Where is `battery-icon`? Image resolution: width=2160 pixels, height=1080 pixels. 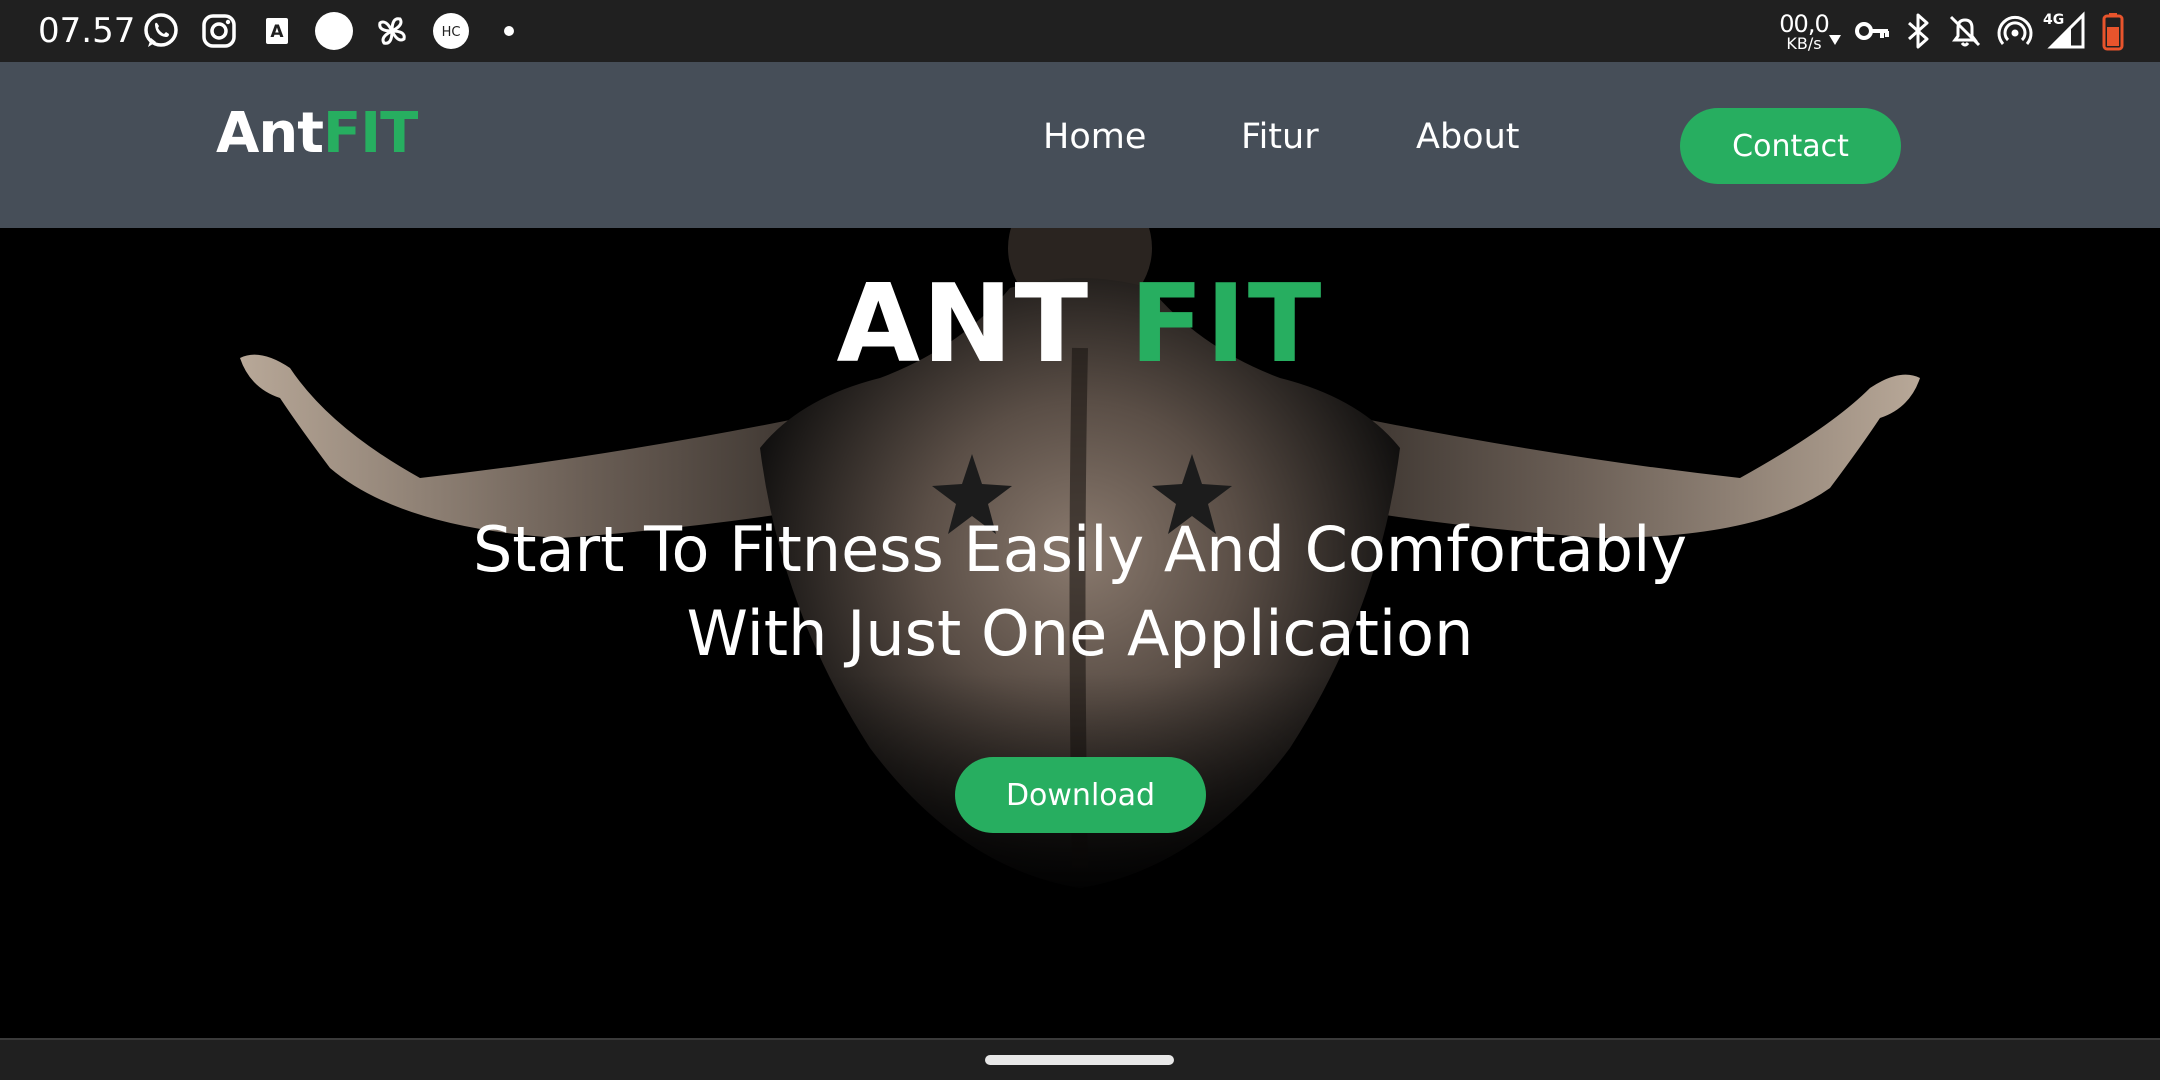
battery-icon is located at coordinates (2113, 31).